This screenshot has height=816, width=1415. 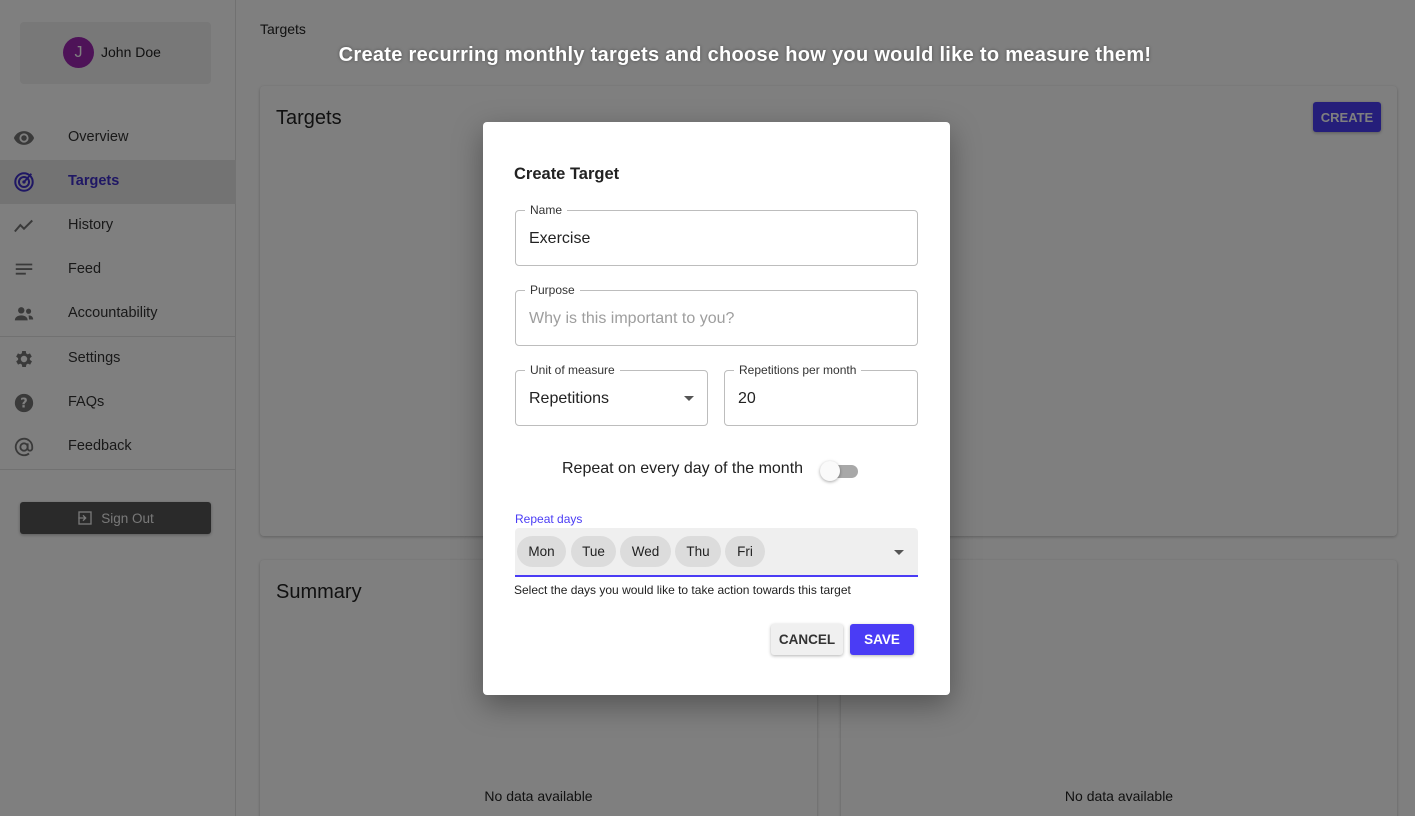 What do you see at coordinates (698, 551) in the screenshot?
I see `day-chip: Thu` at bounding box center [698, 551].